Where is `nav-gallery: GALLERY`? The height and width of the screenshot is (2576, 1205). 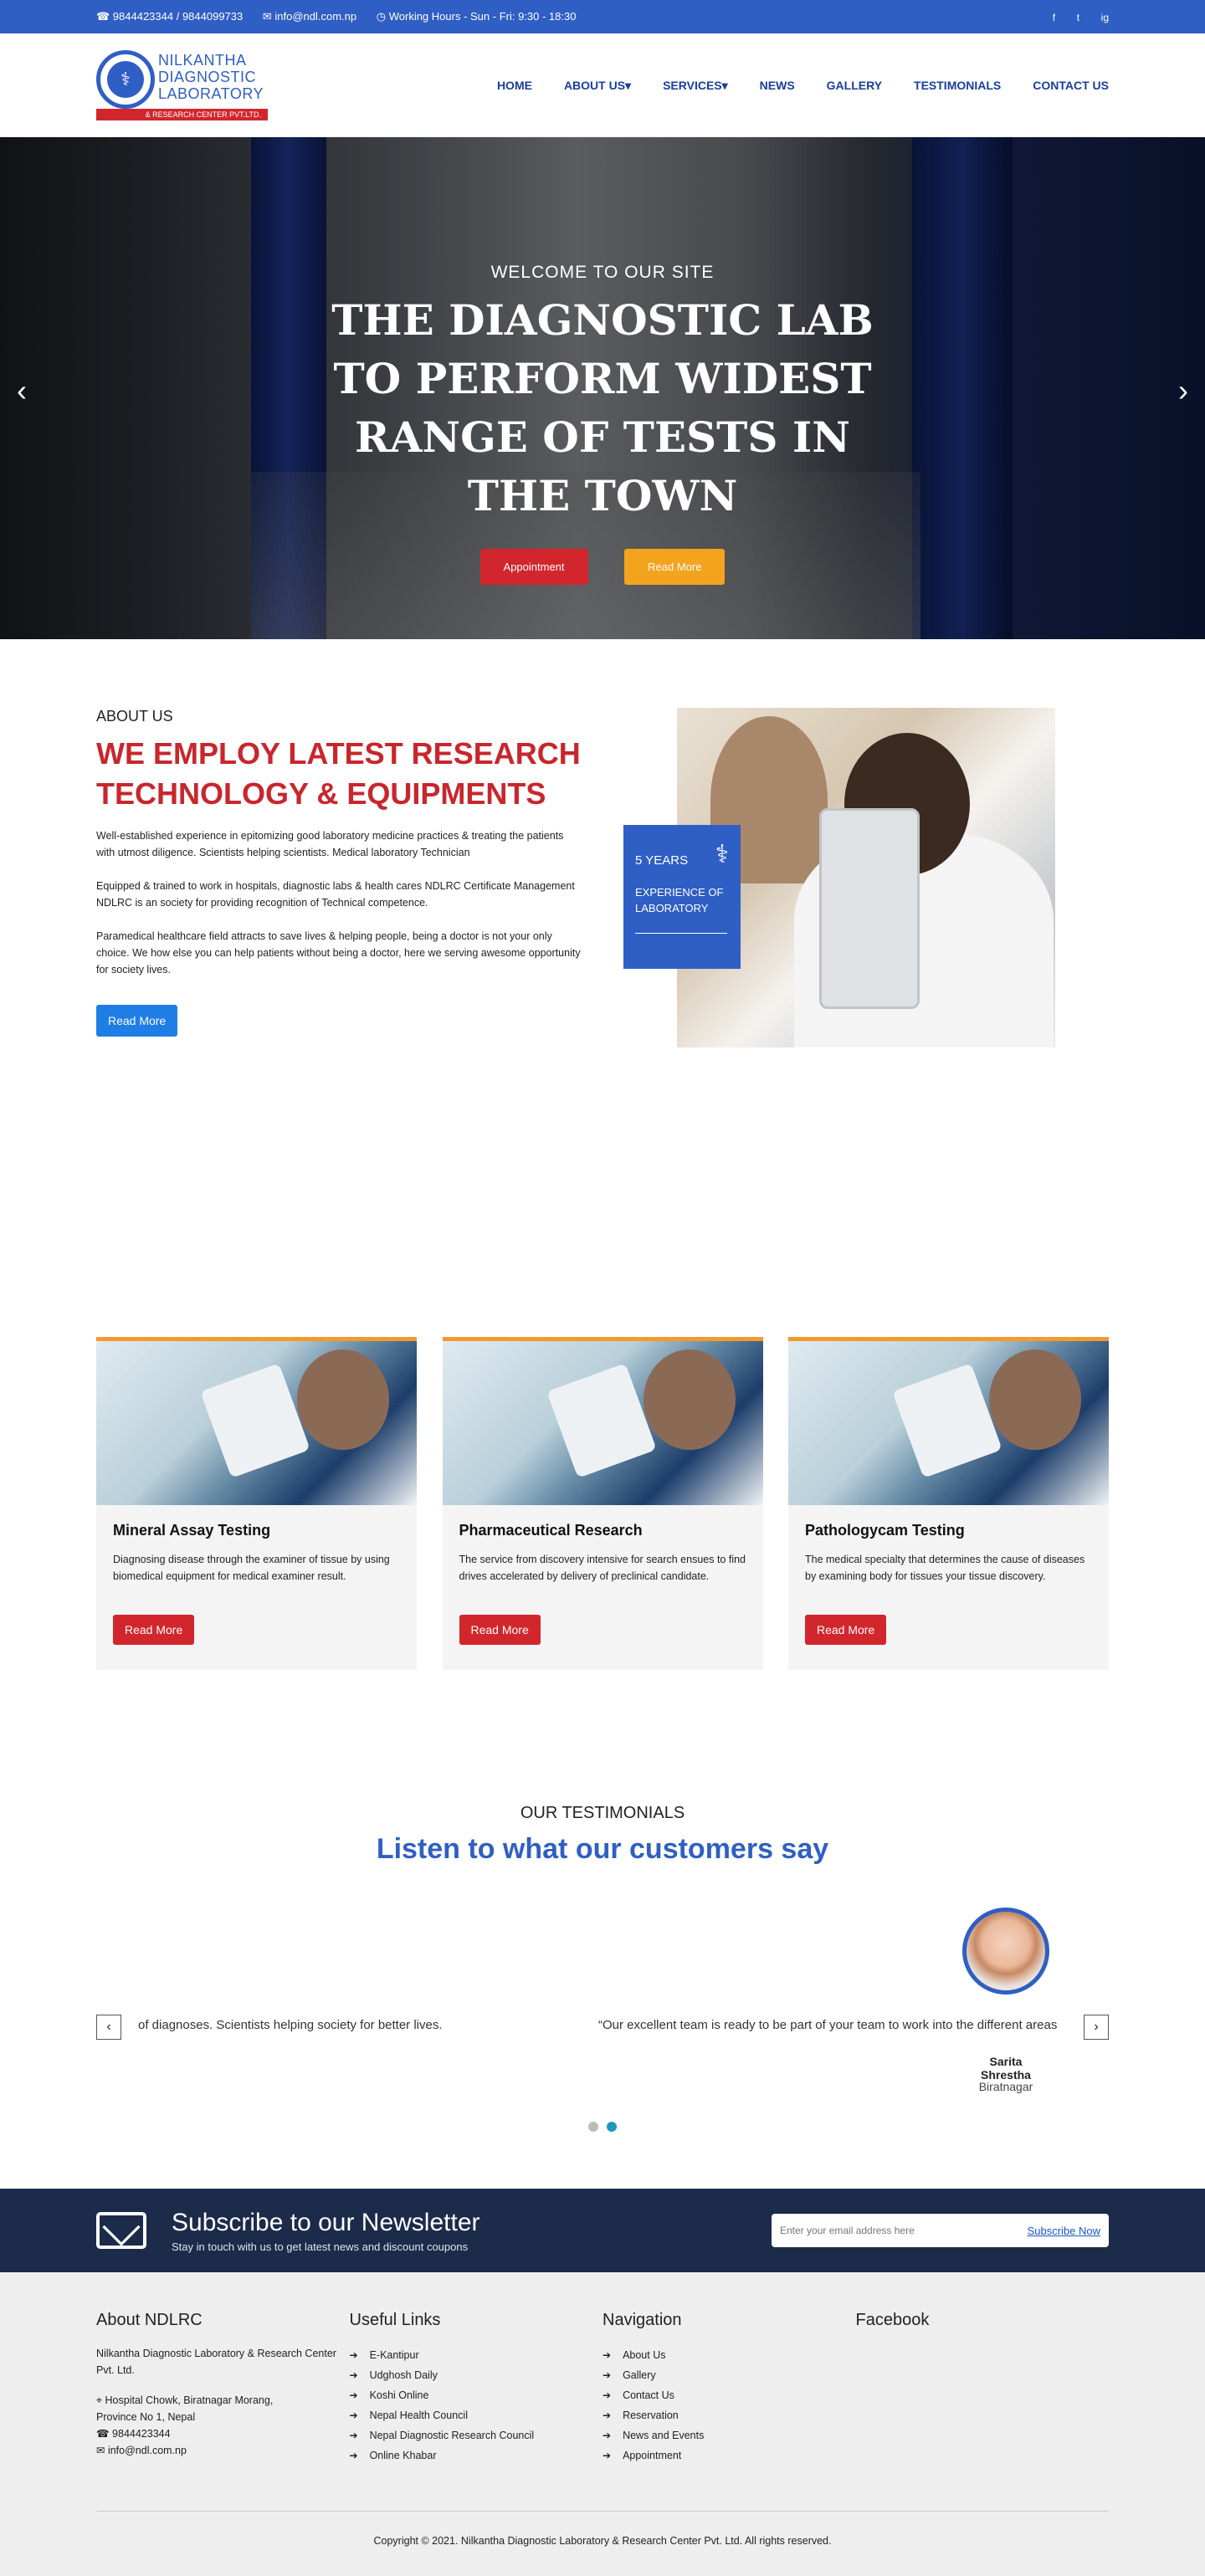 nav-gallery: GALLERY is located at coordinates (854, 86).